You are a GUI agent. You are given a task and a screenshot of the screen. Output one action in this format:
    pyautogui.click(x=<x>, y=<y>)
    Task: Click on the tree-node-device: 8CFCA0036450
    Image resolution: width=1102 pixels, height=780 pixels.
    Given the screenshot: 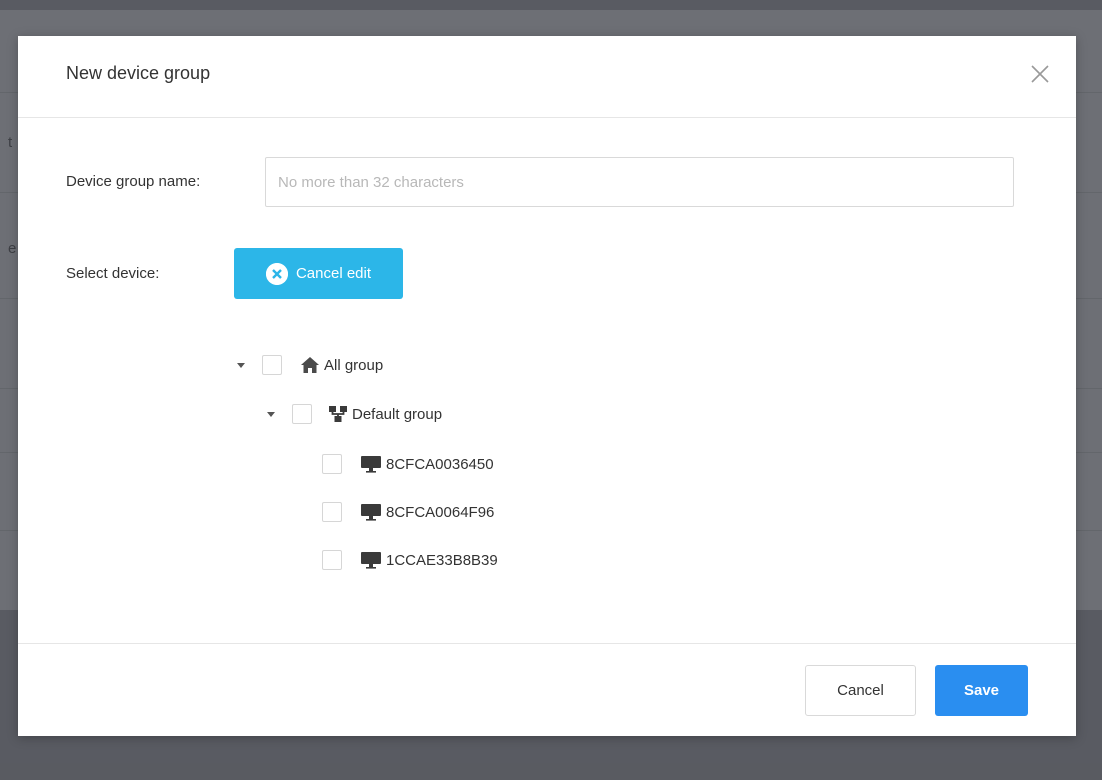 What is the action you would take?
    pyautogui.click(x=408, y=464)
    